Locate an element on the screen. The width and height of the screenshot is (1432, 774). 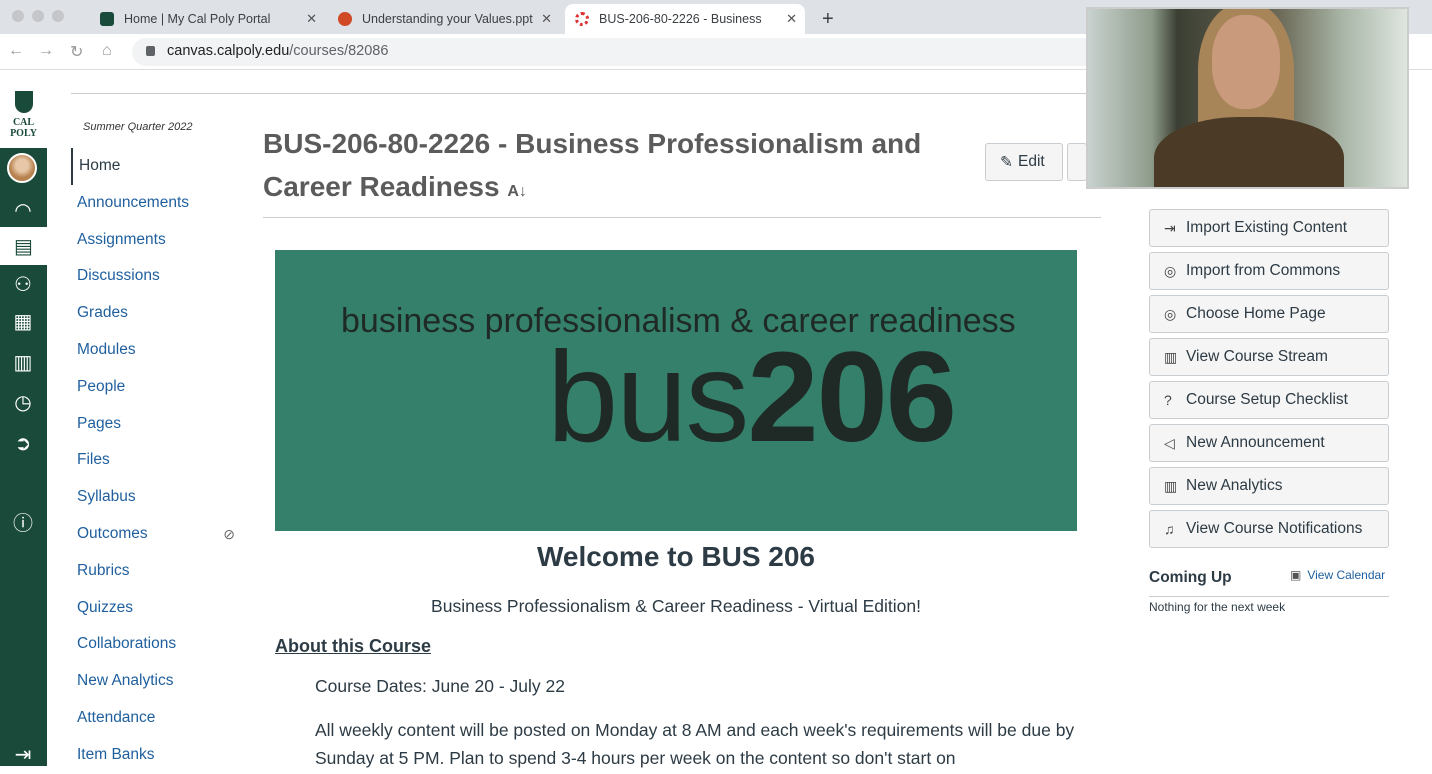
calendar-icon: ▣ is located at coordinates (1296, 575).